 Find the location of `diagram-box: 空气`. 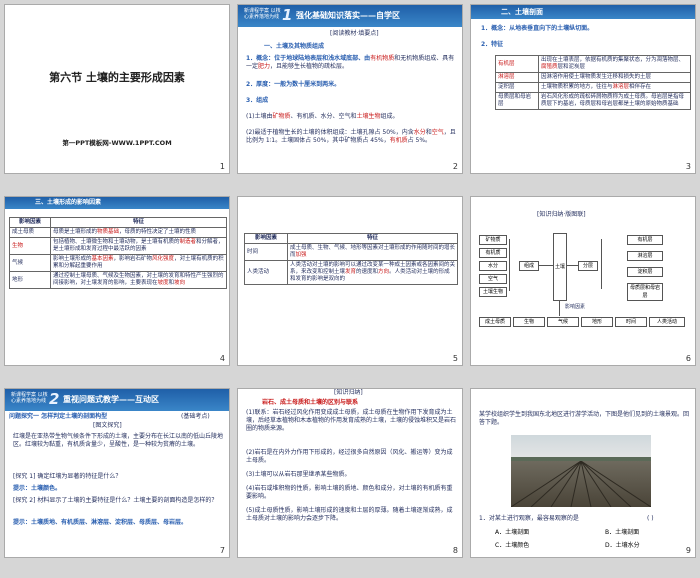

diagram-box: 空气 is located at coordinates (493, 279).